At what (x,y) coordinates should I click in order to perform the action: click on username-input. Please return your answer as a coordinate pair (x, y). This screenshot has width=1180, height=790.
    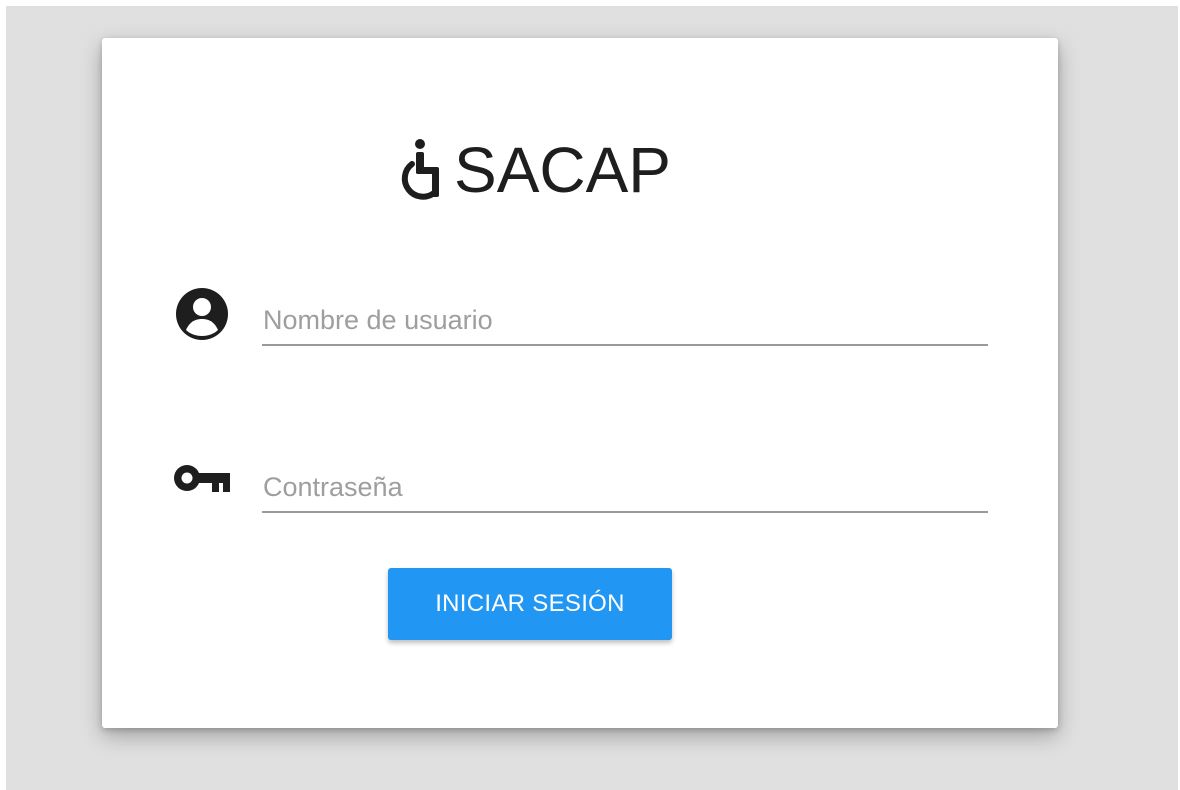
    Looking at the image, I should click on (625, 320).